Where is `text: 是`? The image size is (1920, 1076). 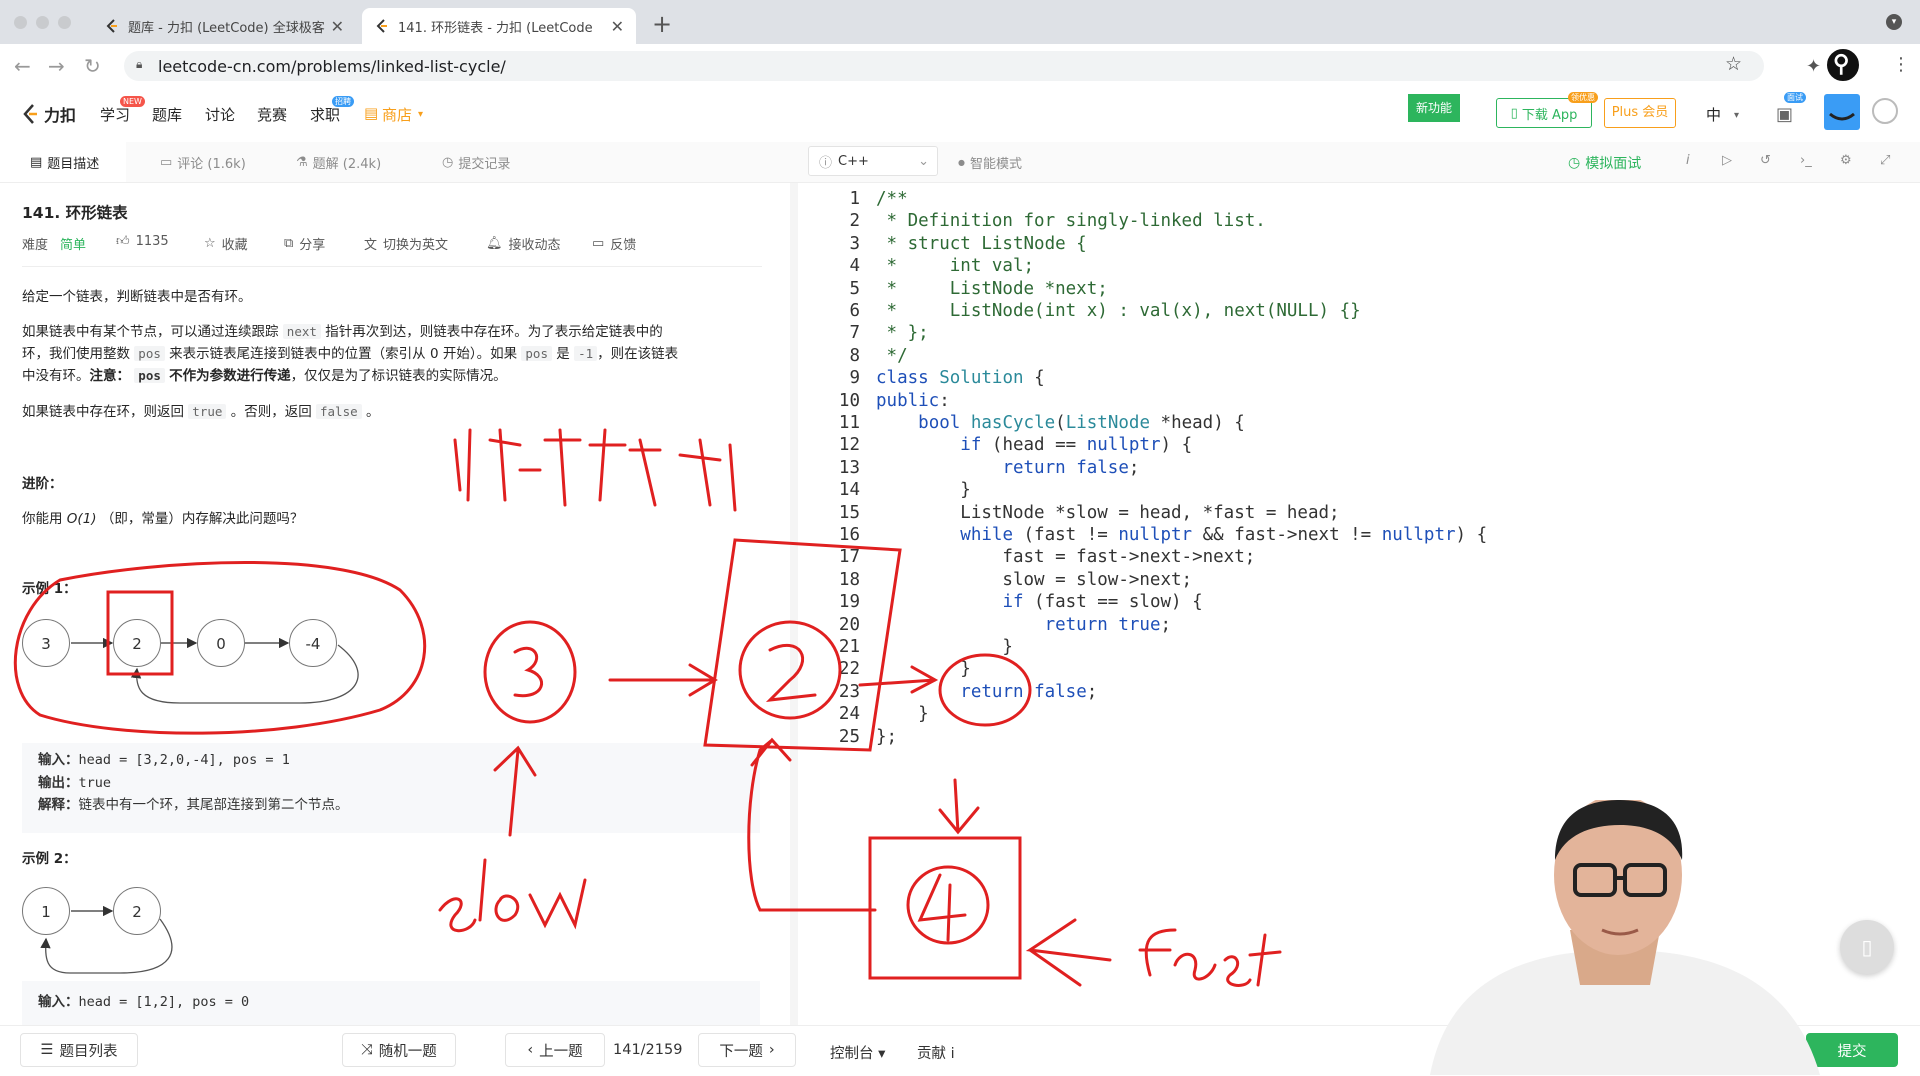
text: 是 is located at coordinates (563, 354).